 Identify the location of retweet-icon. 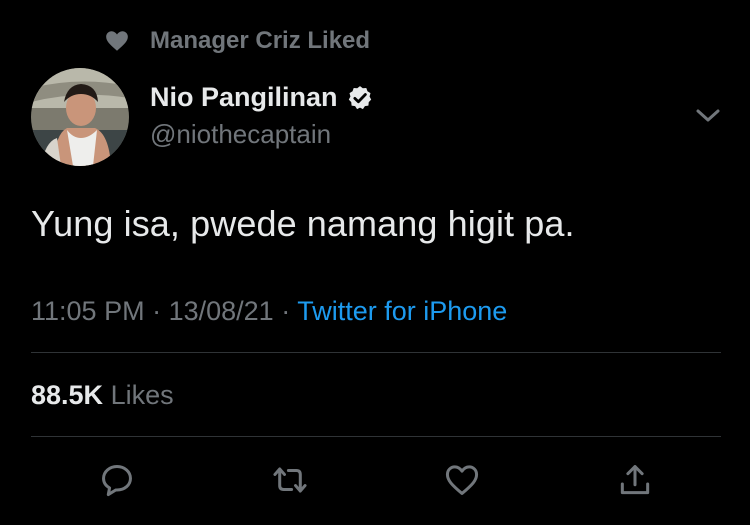
(290, 480).